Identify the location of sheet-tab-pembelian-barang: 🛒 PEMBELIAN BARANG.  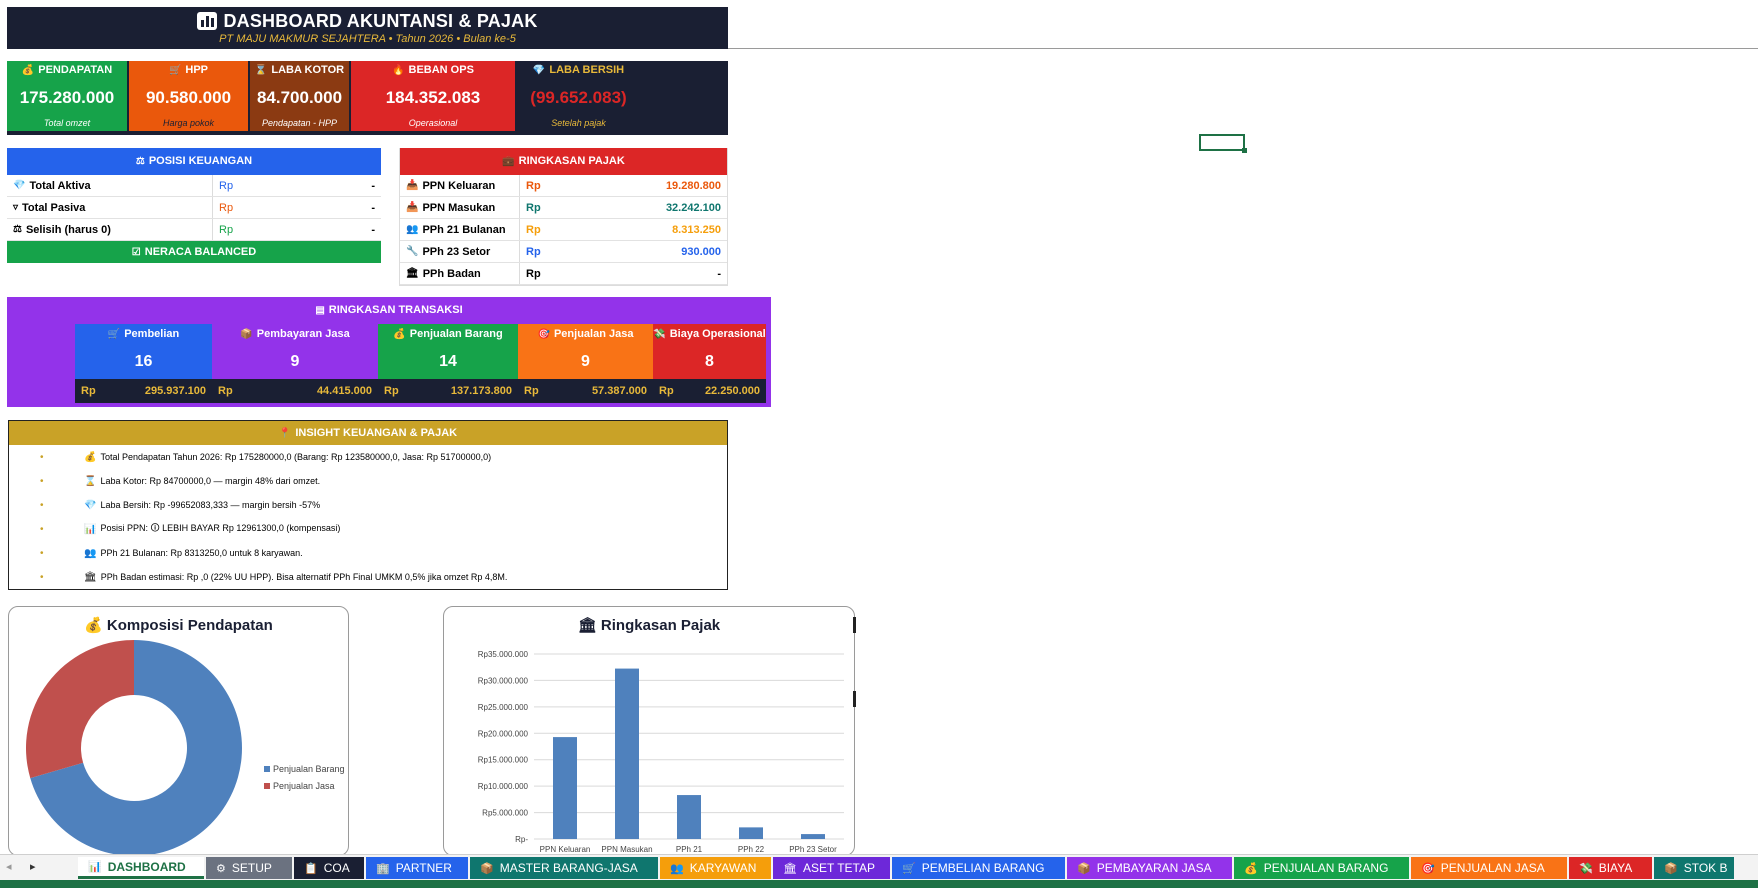
(978, 868).